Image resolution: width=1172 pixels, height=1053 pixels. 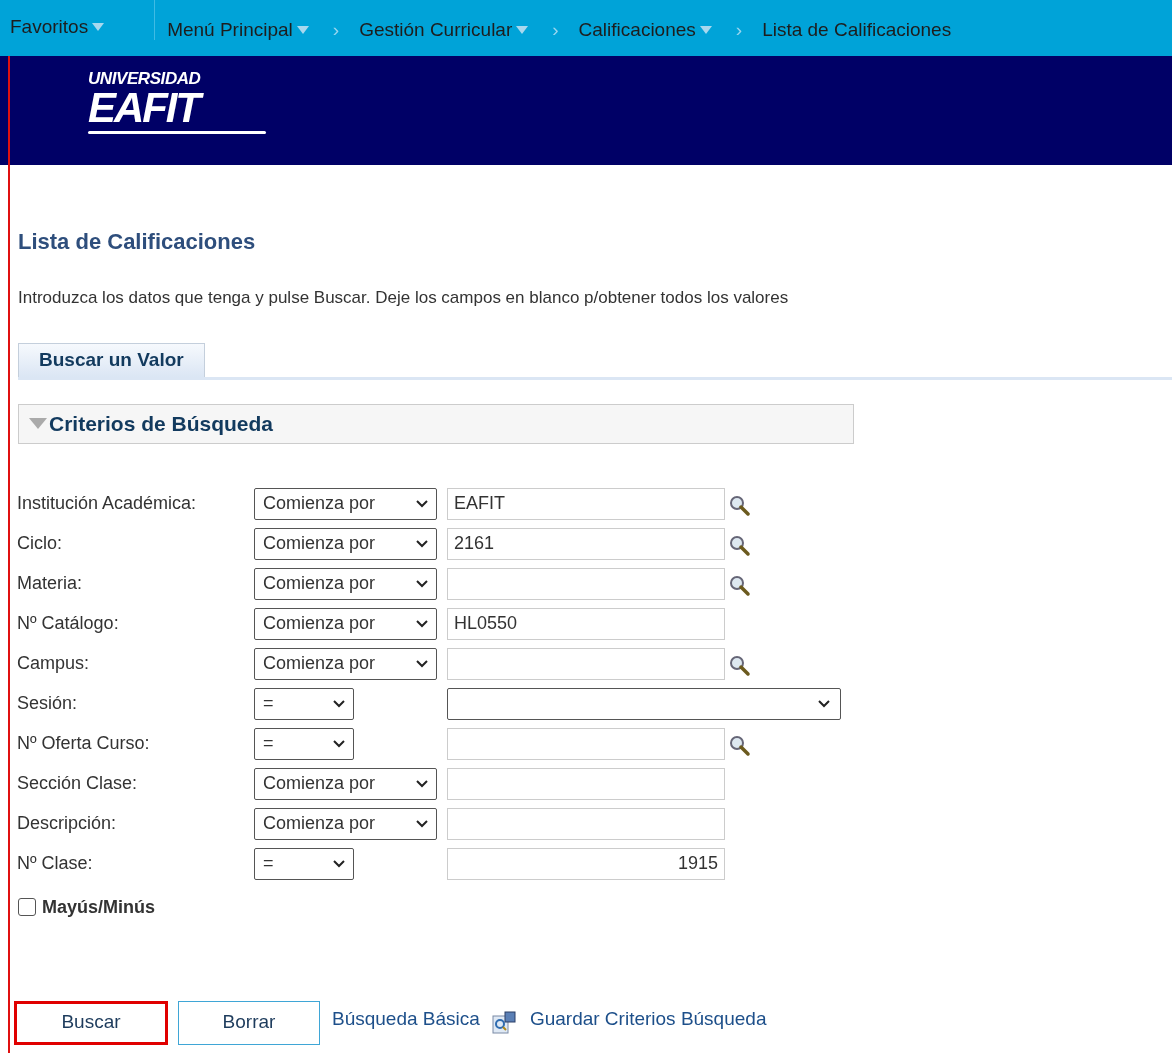 What do you see at coordinates (586, 543) in the screenshot?
I see `value-field: 2161` at bounding box center [586, 543].